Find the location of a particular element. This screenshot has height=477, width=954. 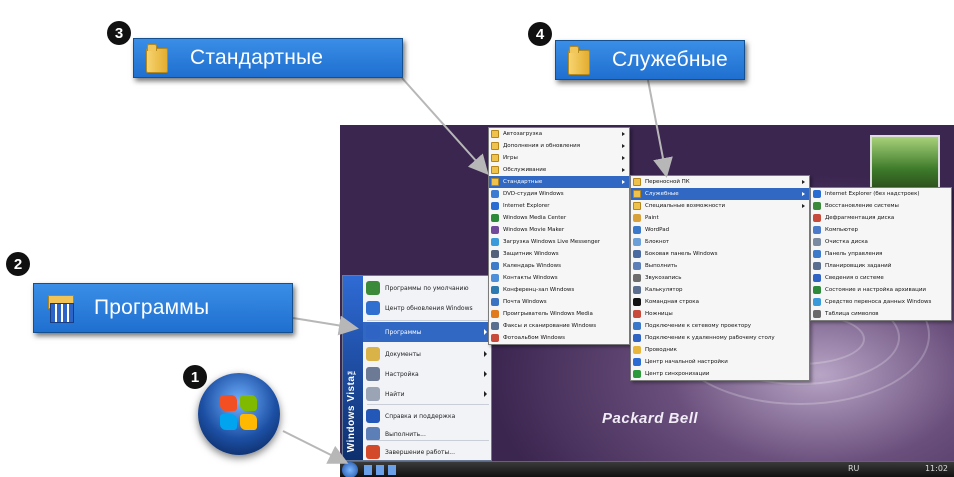

start-menu-item-label: Справка и поддержка is located at coordinates (420, 416).